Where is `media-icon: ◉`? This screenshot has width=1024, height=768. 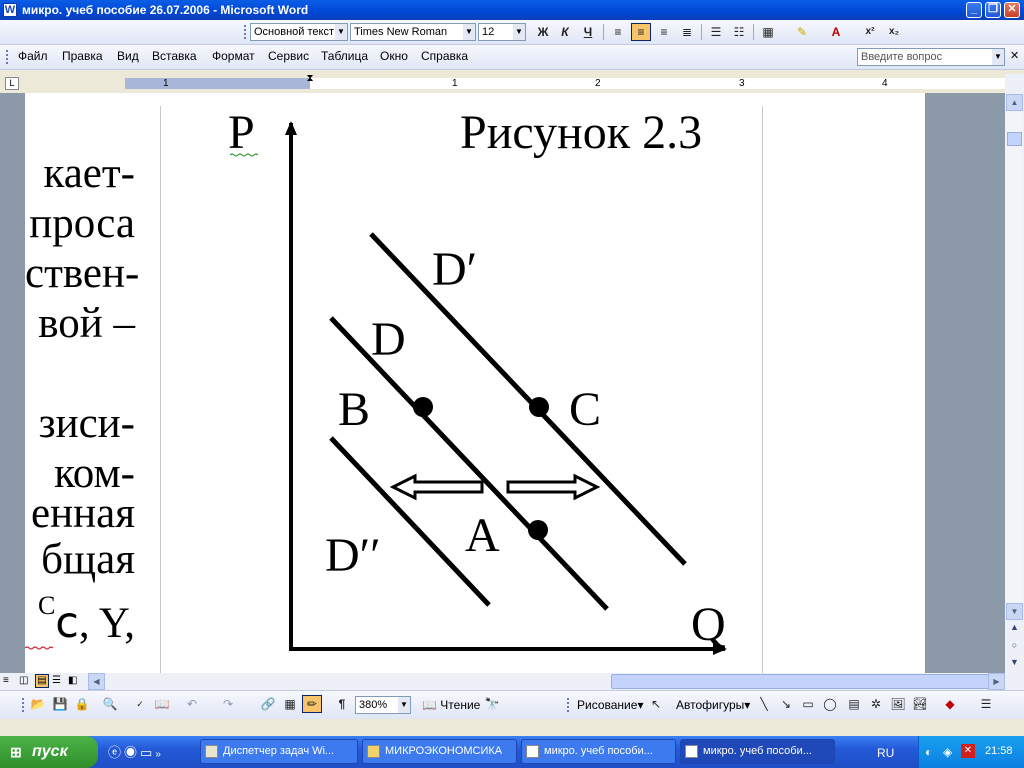
media-icon: ◉ is located at coordinates (132, 752).